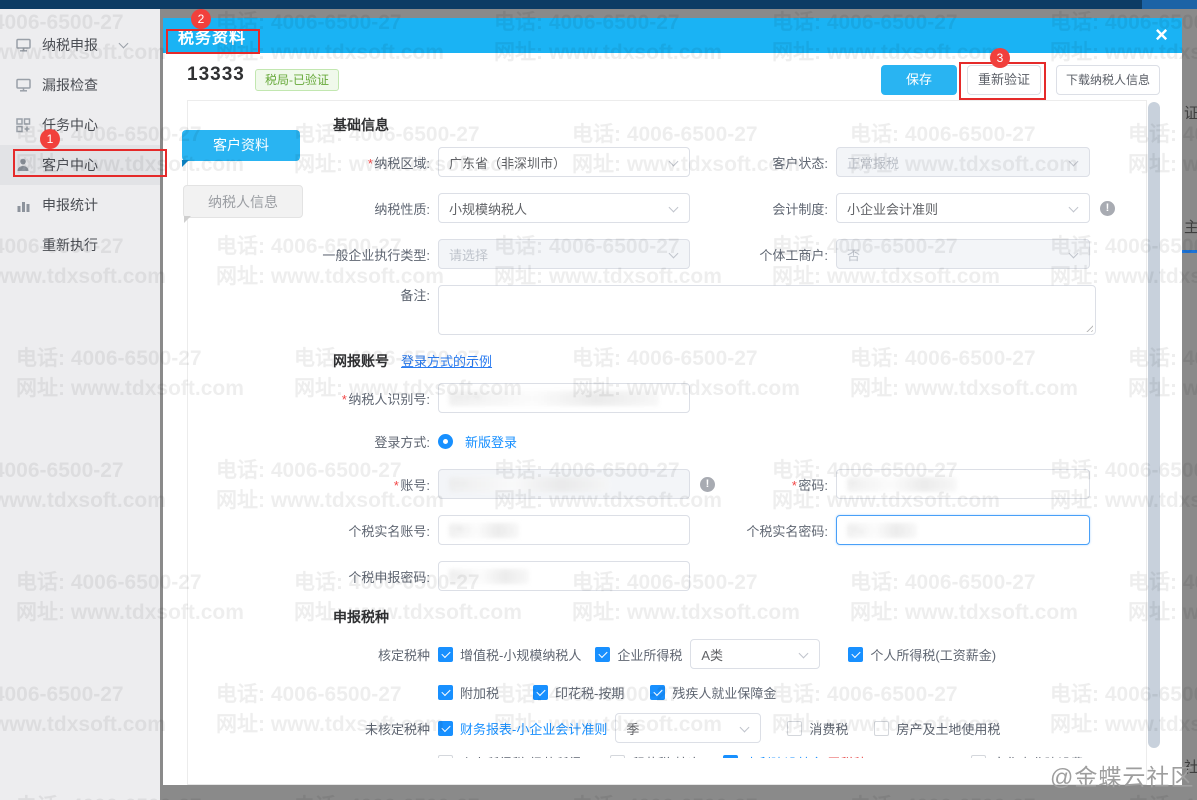 Image resolution: width=1197 pixels, height=800 pixels. I want to click on accounting-system-select: 小企业会计准则, so click(963, 208).